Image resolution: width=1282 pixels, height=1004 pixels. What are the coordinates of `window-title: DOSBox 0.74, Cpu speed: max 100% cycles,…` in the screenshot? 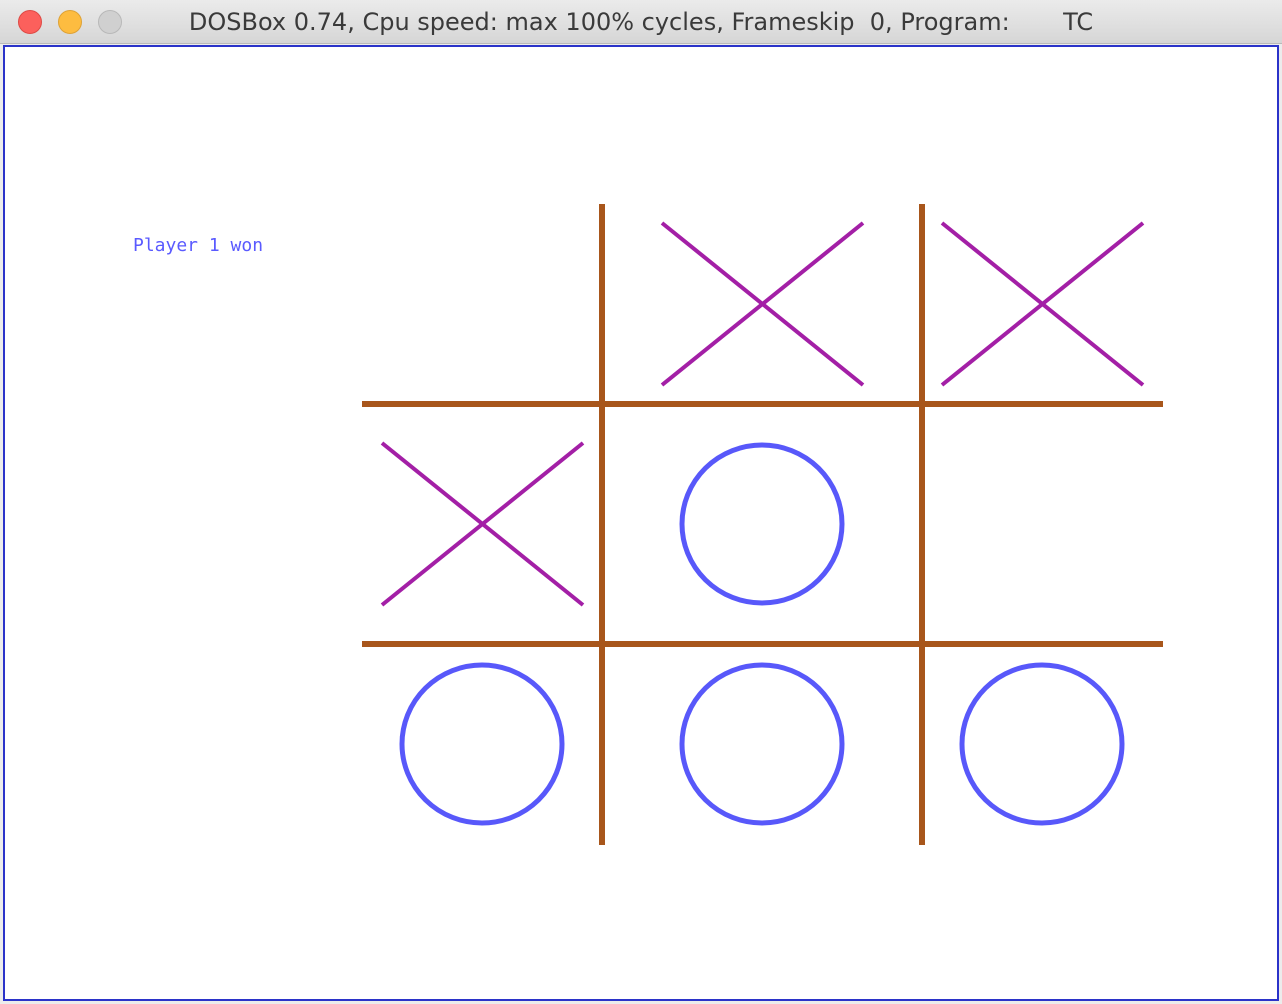 It's located at (641, 22).